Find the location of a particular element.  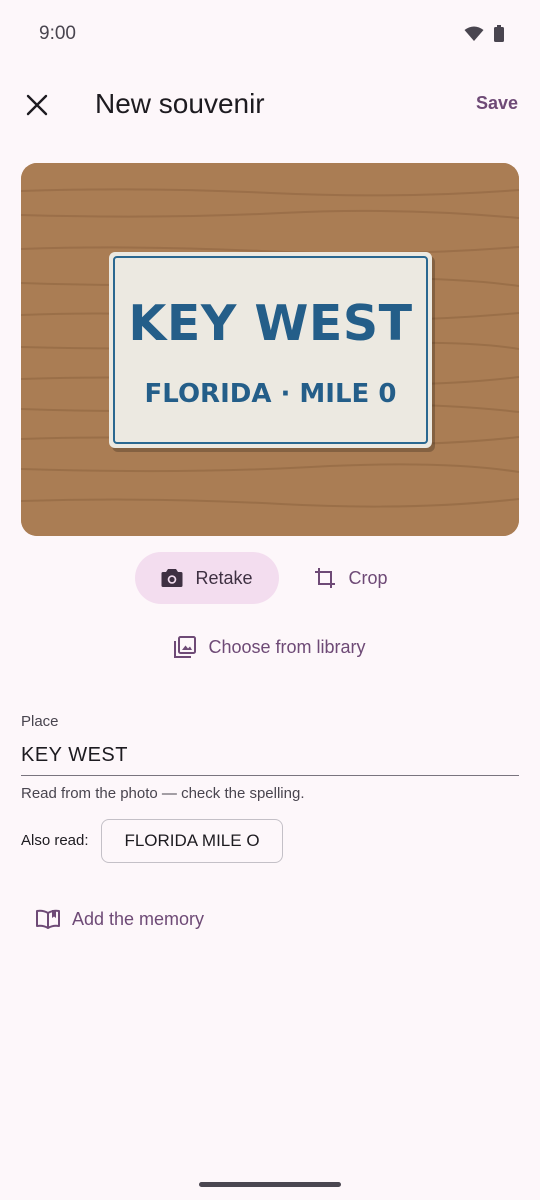

choose-from-library-button: Choose from library is located at coordinates (270, 647).